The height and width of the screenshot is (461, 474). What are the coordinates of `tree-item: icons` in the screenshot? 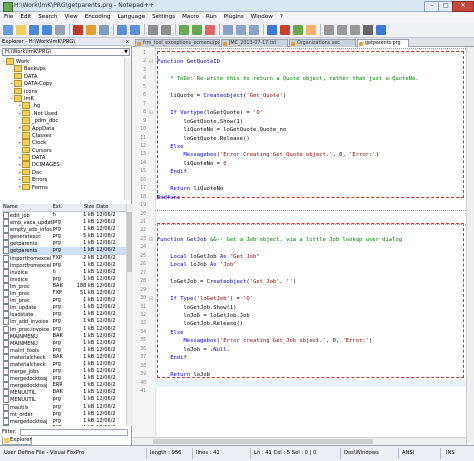 It's located at (62, 91).